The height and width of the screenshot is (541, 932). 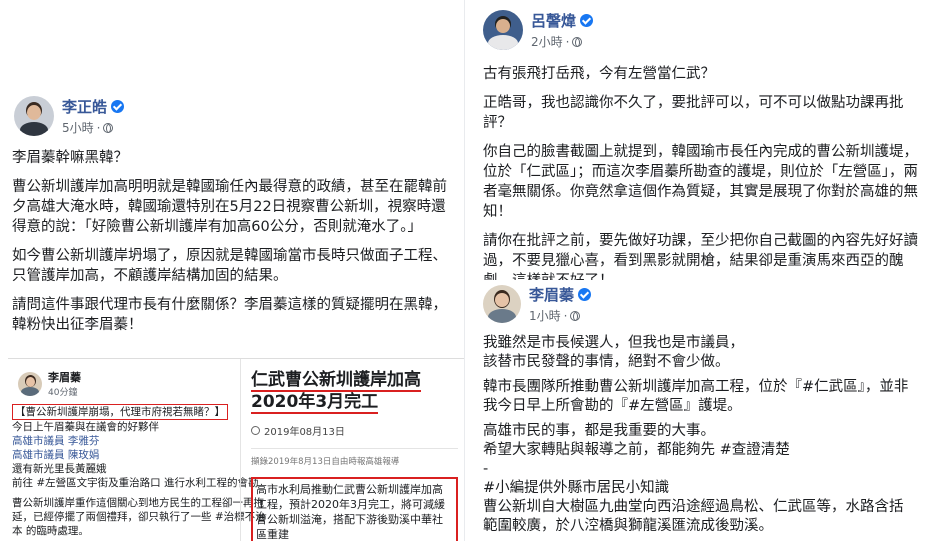 I want to click on embed-line: 本 的臨時處理。, so click(x=50, y=531).